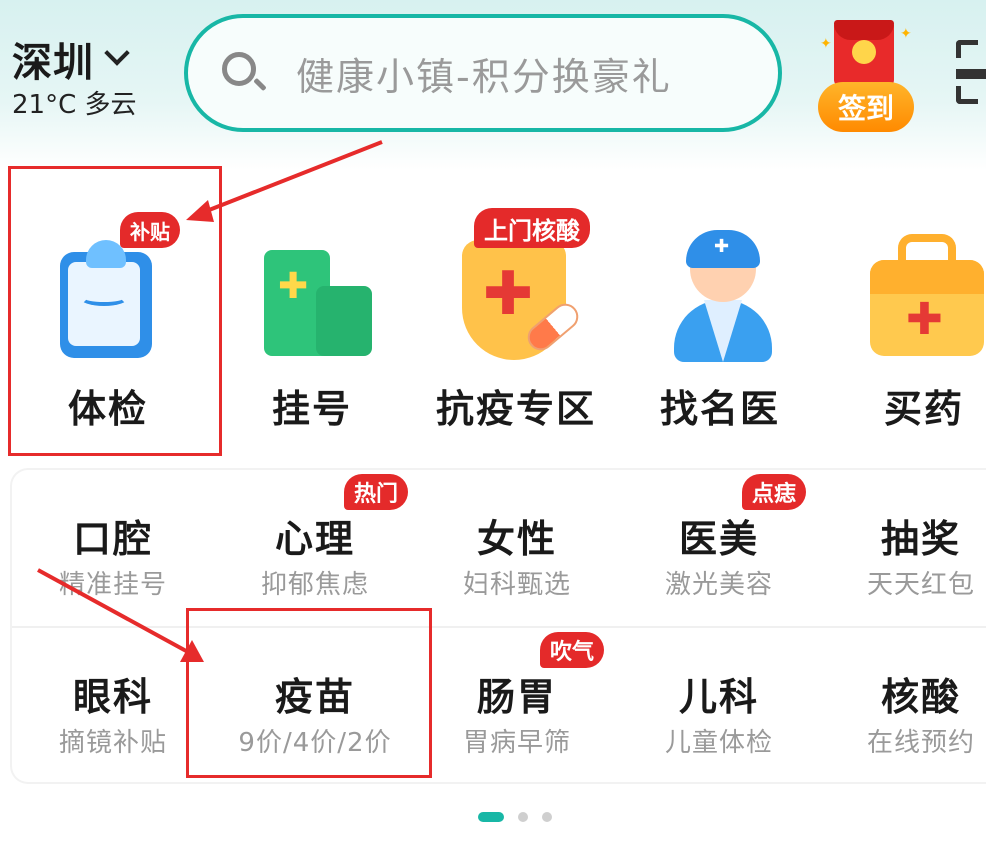 This screenshot has height=848, width=986. I want to click on category-subtitle: 精准挂号, so click(112, 585).